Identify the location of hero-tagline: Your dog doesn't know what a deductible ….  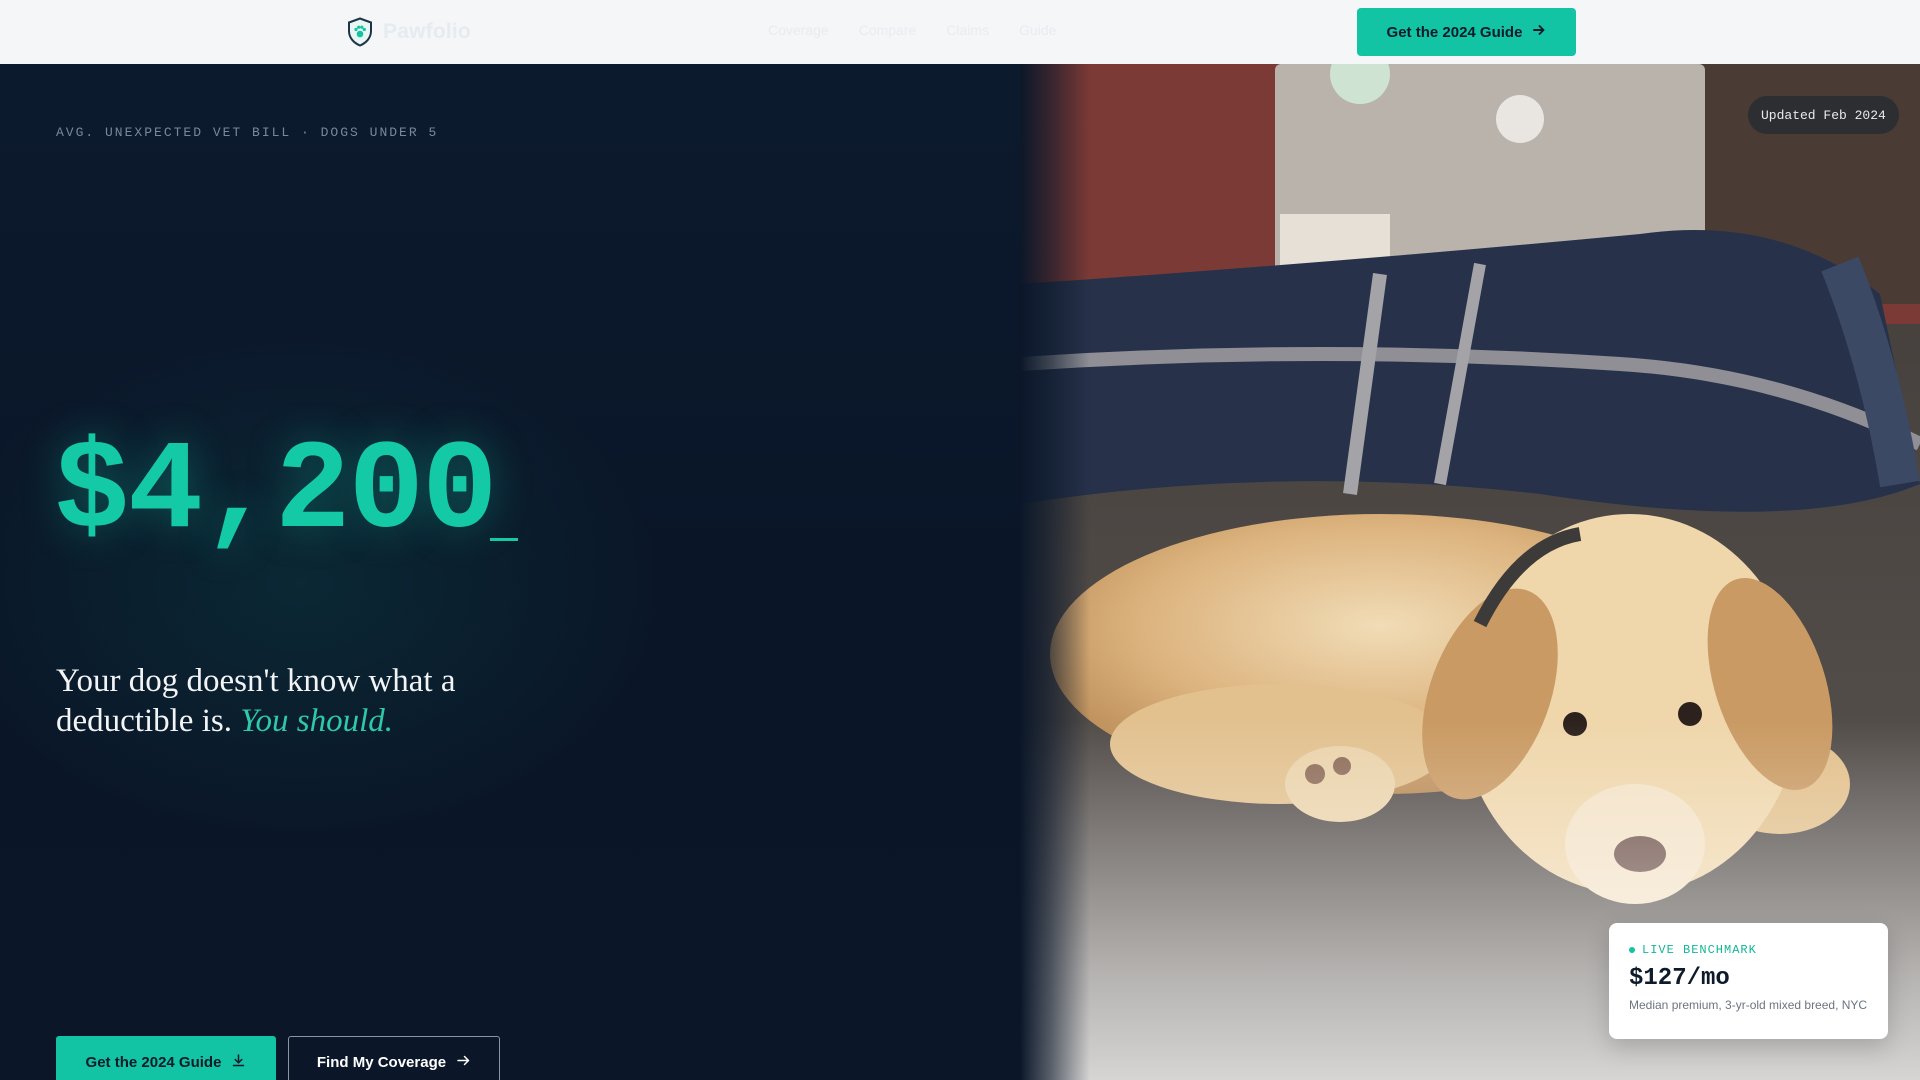
(316, 701).